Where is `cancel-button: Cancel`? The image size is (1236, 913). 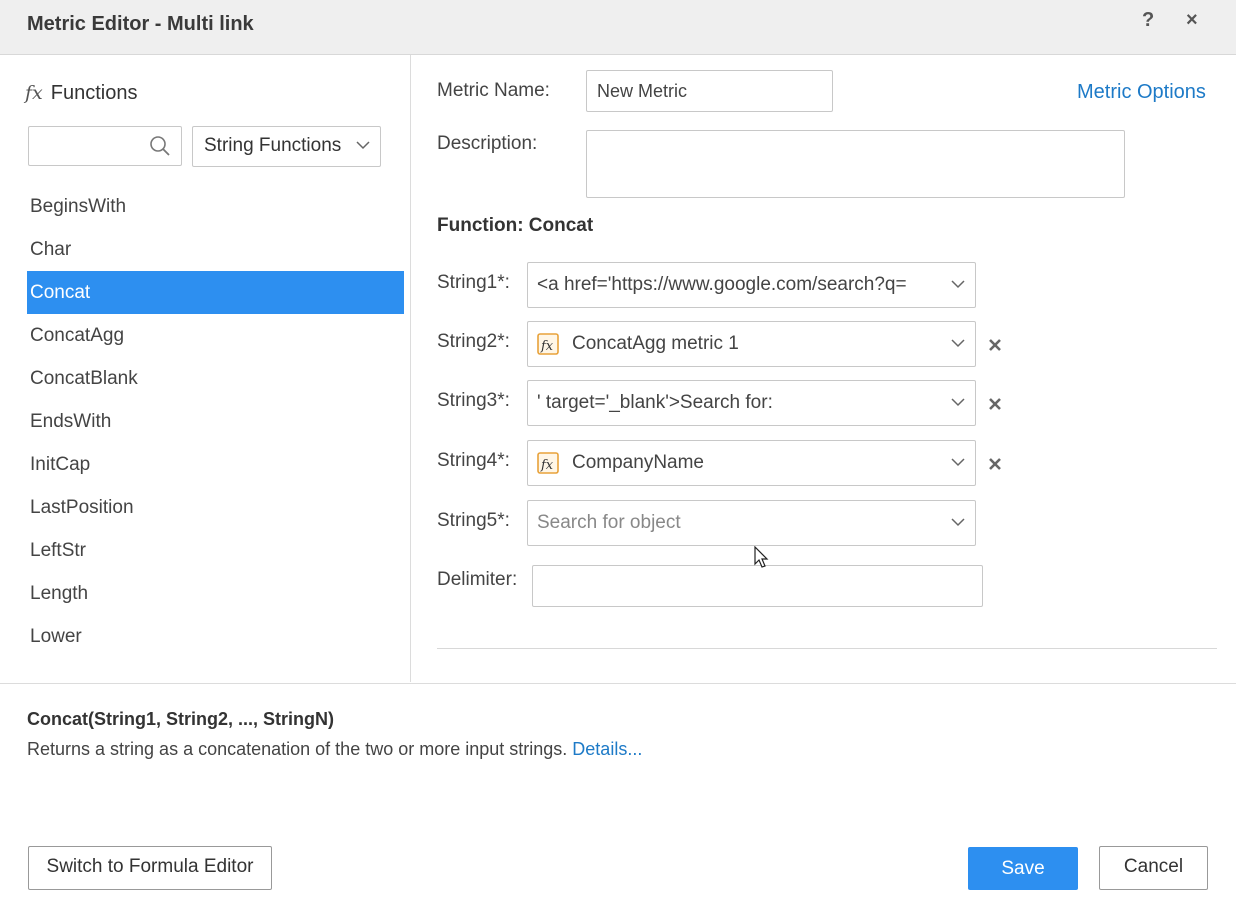
cancel-button: Cancel is located at coordinates (1153, 868).